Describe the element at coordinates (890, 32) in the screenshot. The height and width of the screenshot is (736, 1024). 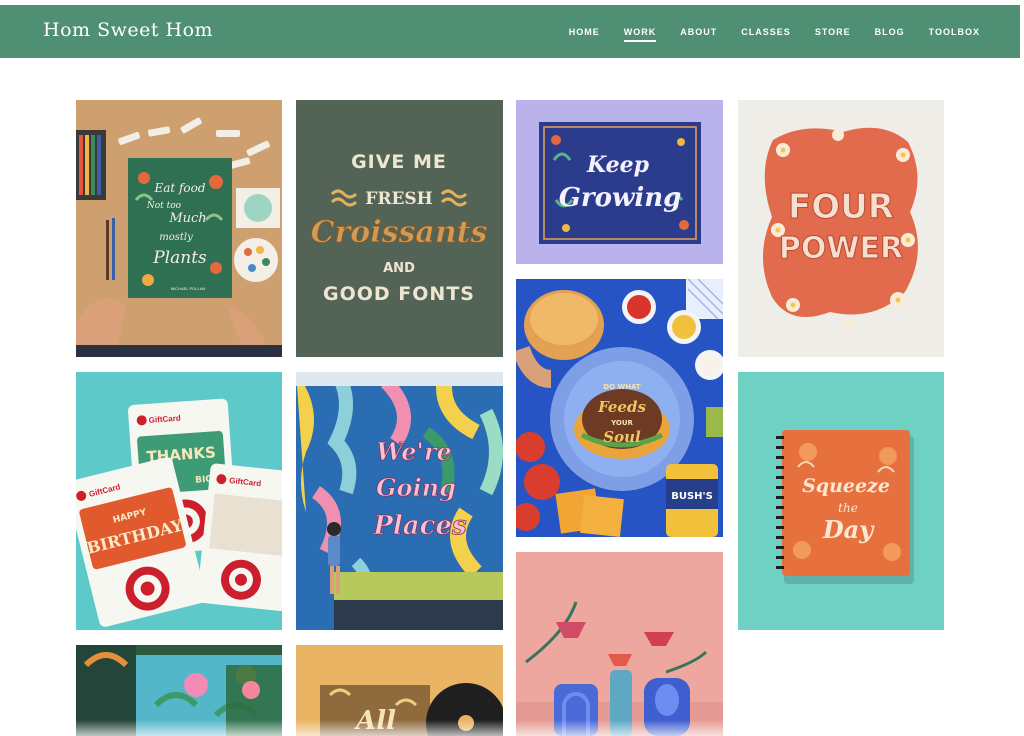
I see `nav-blog: BLOG` at that location.